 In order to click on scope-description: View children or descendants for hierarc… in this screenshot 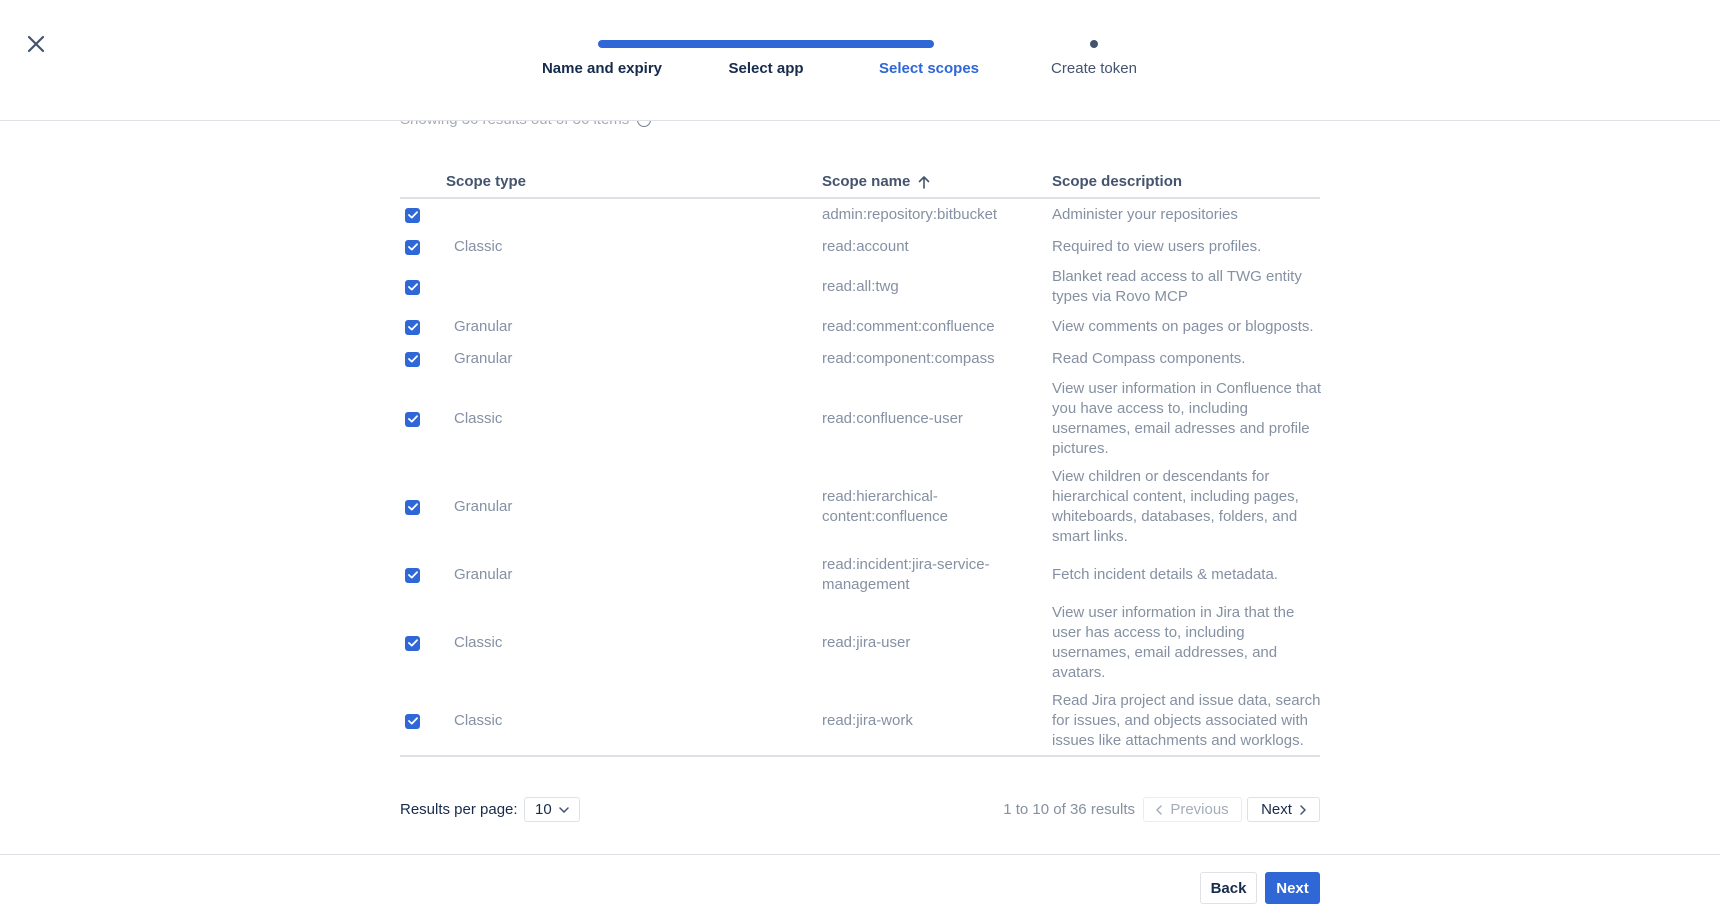, I will do `click(1175, 506)`.